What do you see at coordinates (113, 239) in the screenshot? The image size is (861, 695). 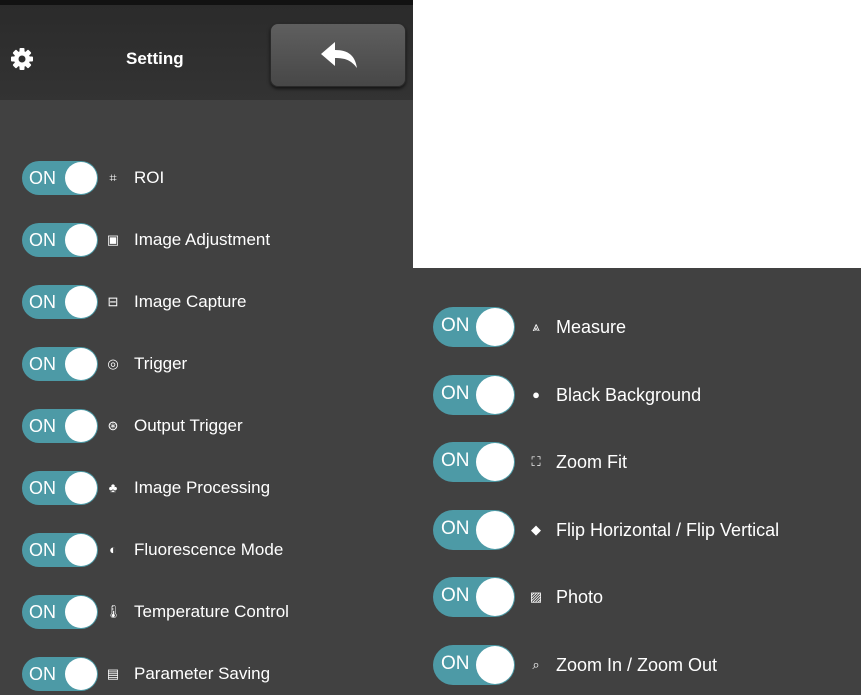 I see `image-adjust-icon: ▣` at bounding box center [113, 239].